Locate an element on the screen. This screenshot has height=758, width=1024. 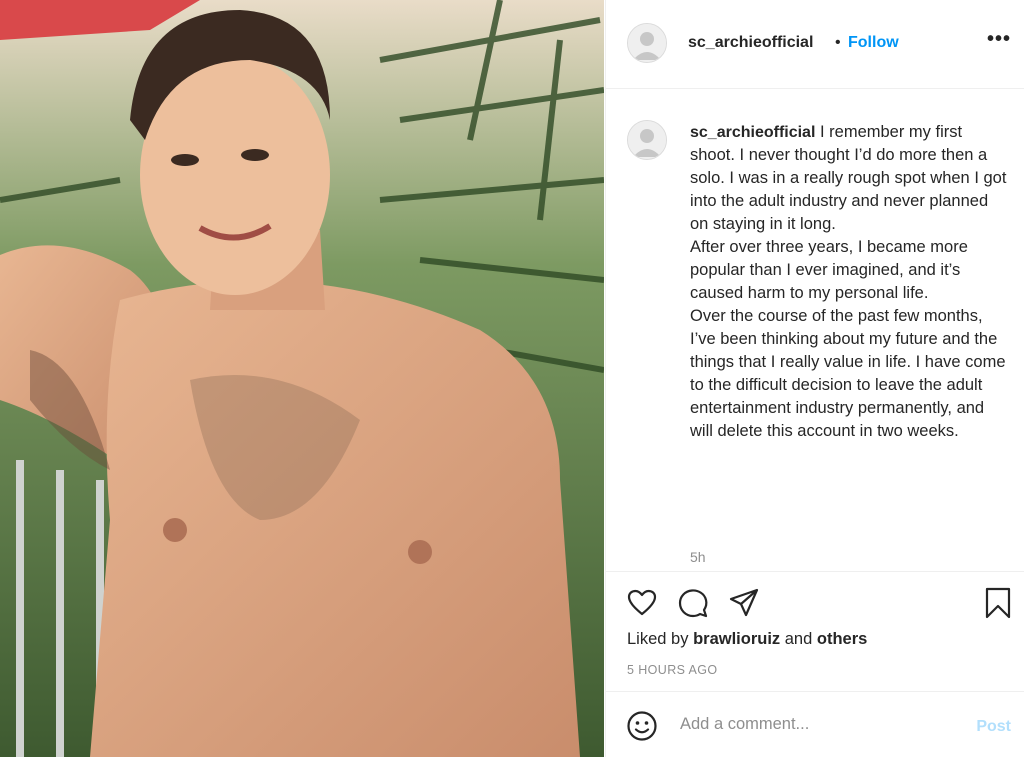
liked-others-link: others is located at coordinates (842, 639).